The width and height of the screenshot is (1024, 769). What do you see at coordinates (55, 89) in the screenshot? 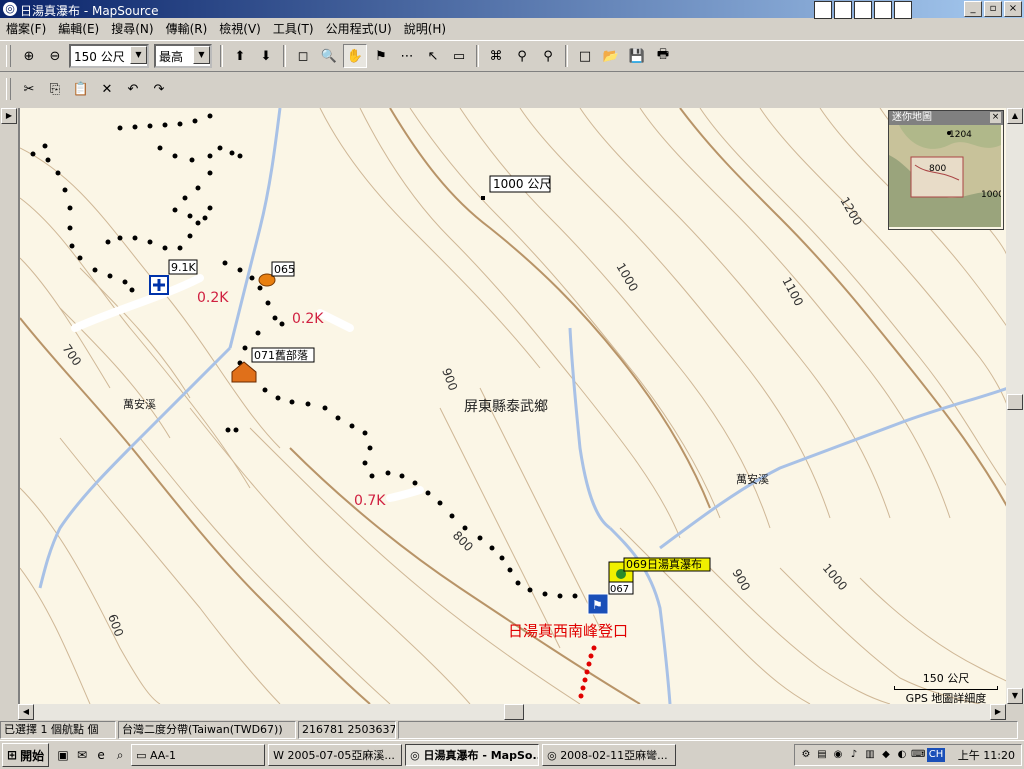
I see `copy-icon: ⎘` at bounding box center [55, 89].